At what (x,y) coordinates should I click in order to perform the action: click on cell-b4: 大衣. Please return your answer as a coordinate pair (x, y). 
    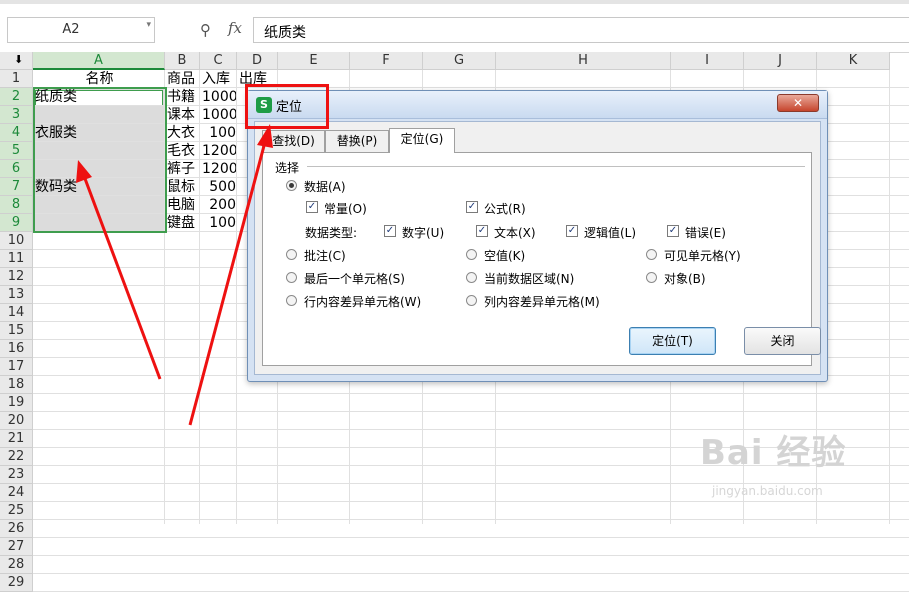
    Looking at the image, I should click on (183, 133).